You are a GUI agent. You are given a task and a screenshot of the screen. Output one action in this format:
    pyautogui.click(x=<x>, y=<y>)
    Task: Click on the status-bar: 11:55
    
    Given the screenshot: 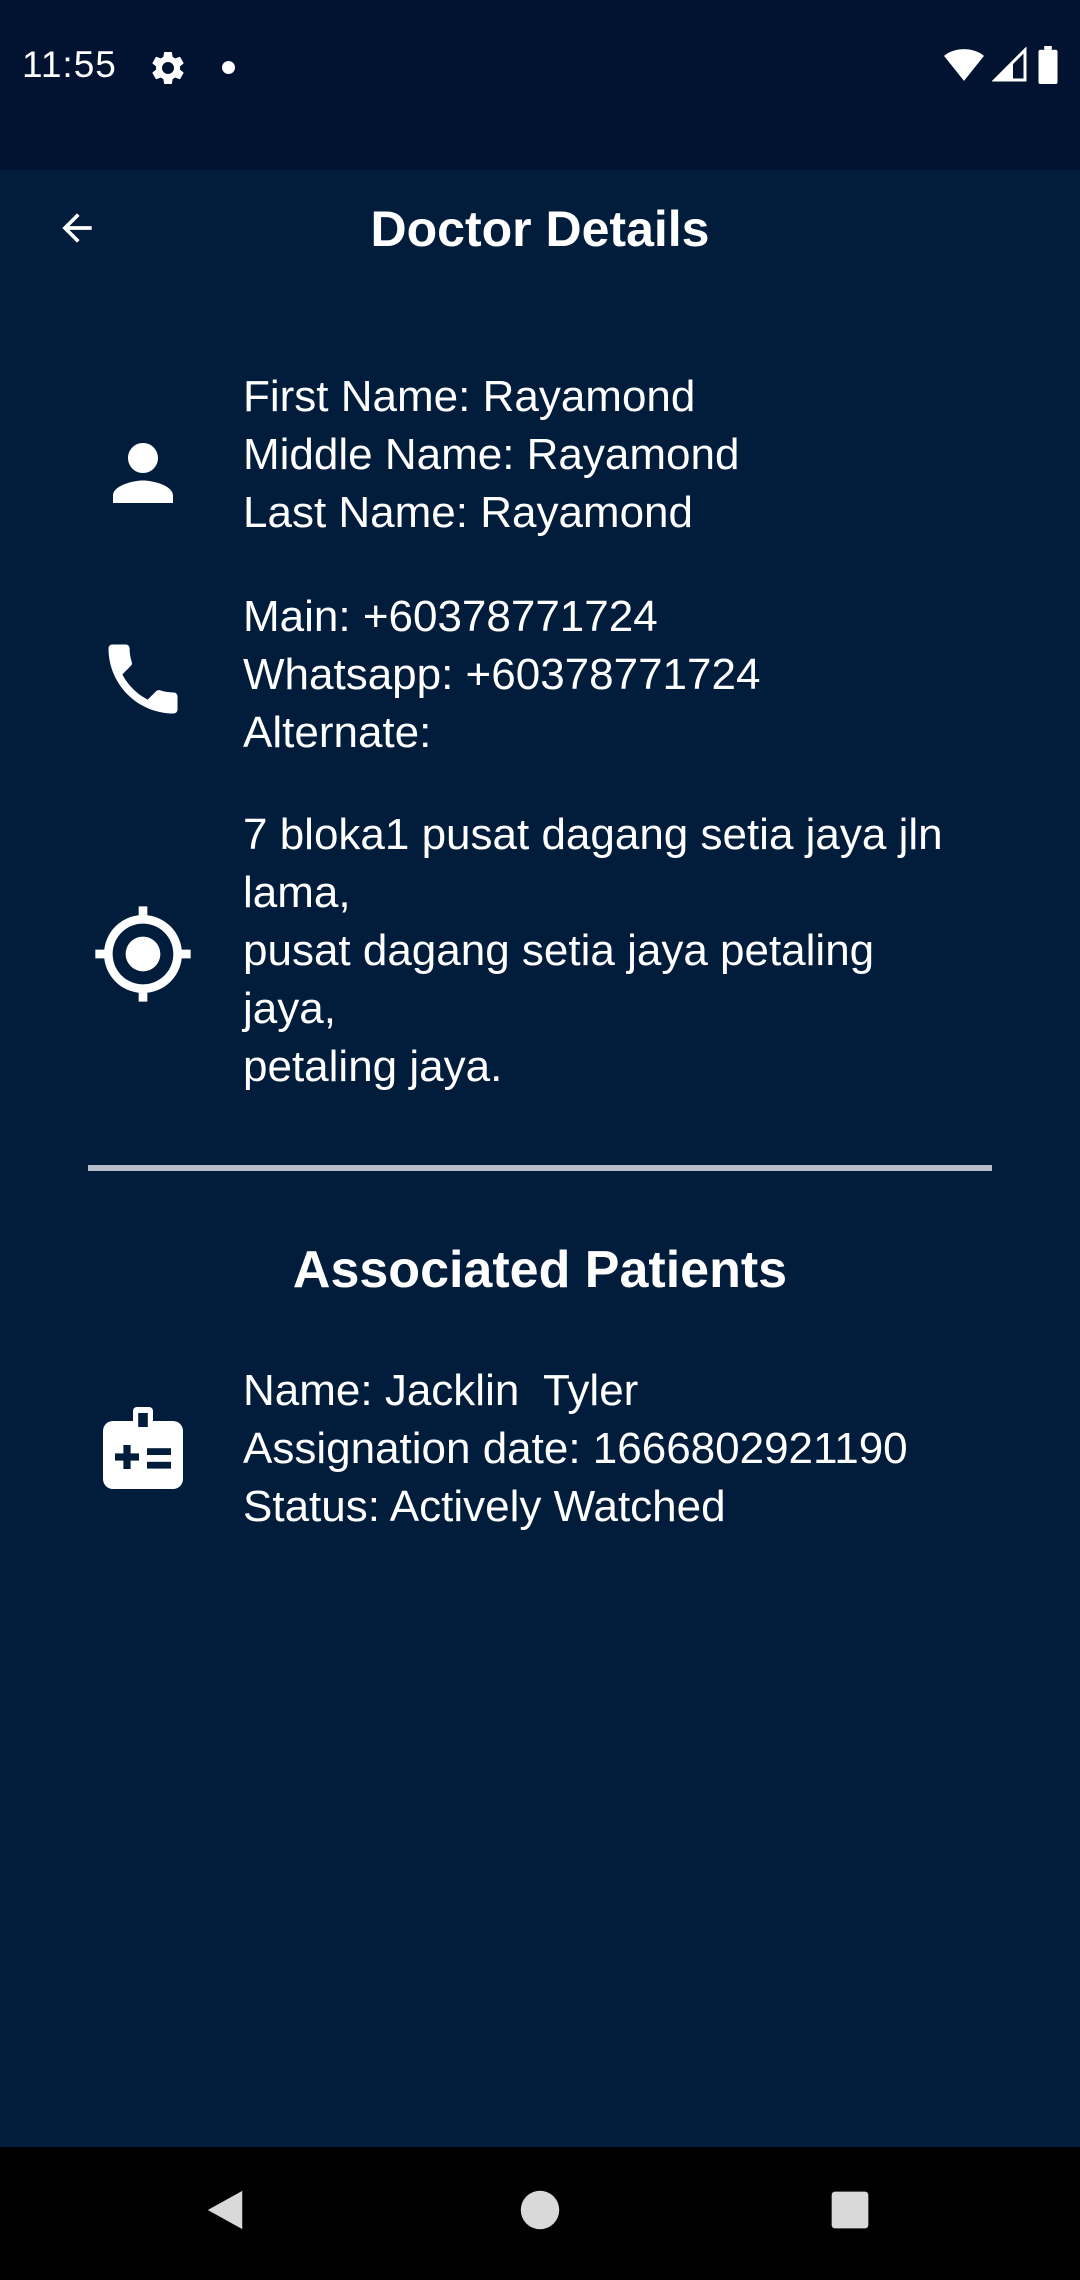 What is the action you would take?
    pyautogui.click(x=540, y=85)
    